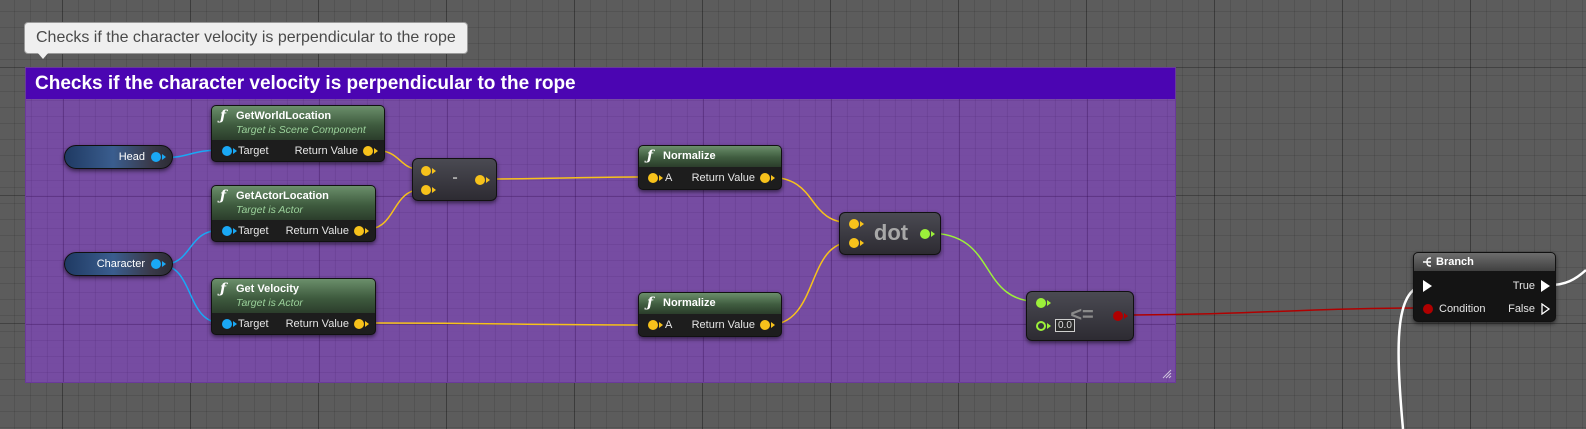 This screenshot has width=1586, height=429. What do you see at coordinates (689, 303) in the screenshot?
I see `normalize-2-title: Normalize` at bounding box center [689, 303].